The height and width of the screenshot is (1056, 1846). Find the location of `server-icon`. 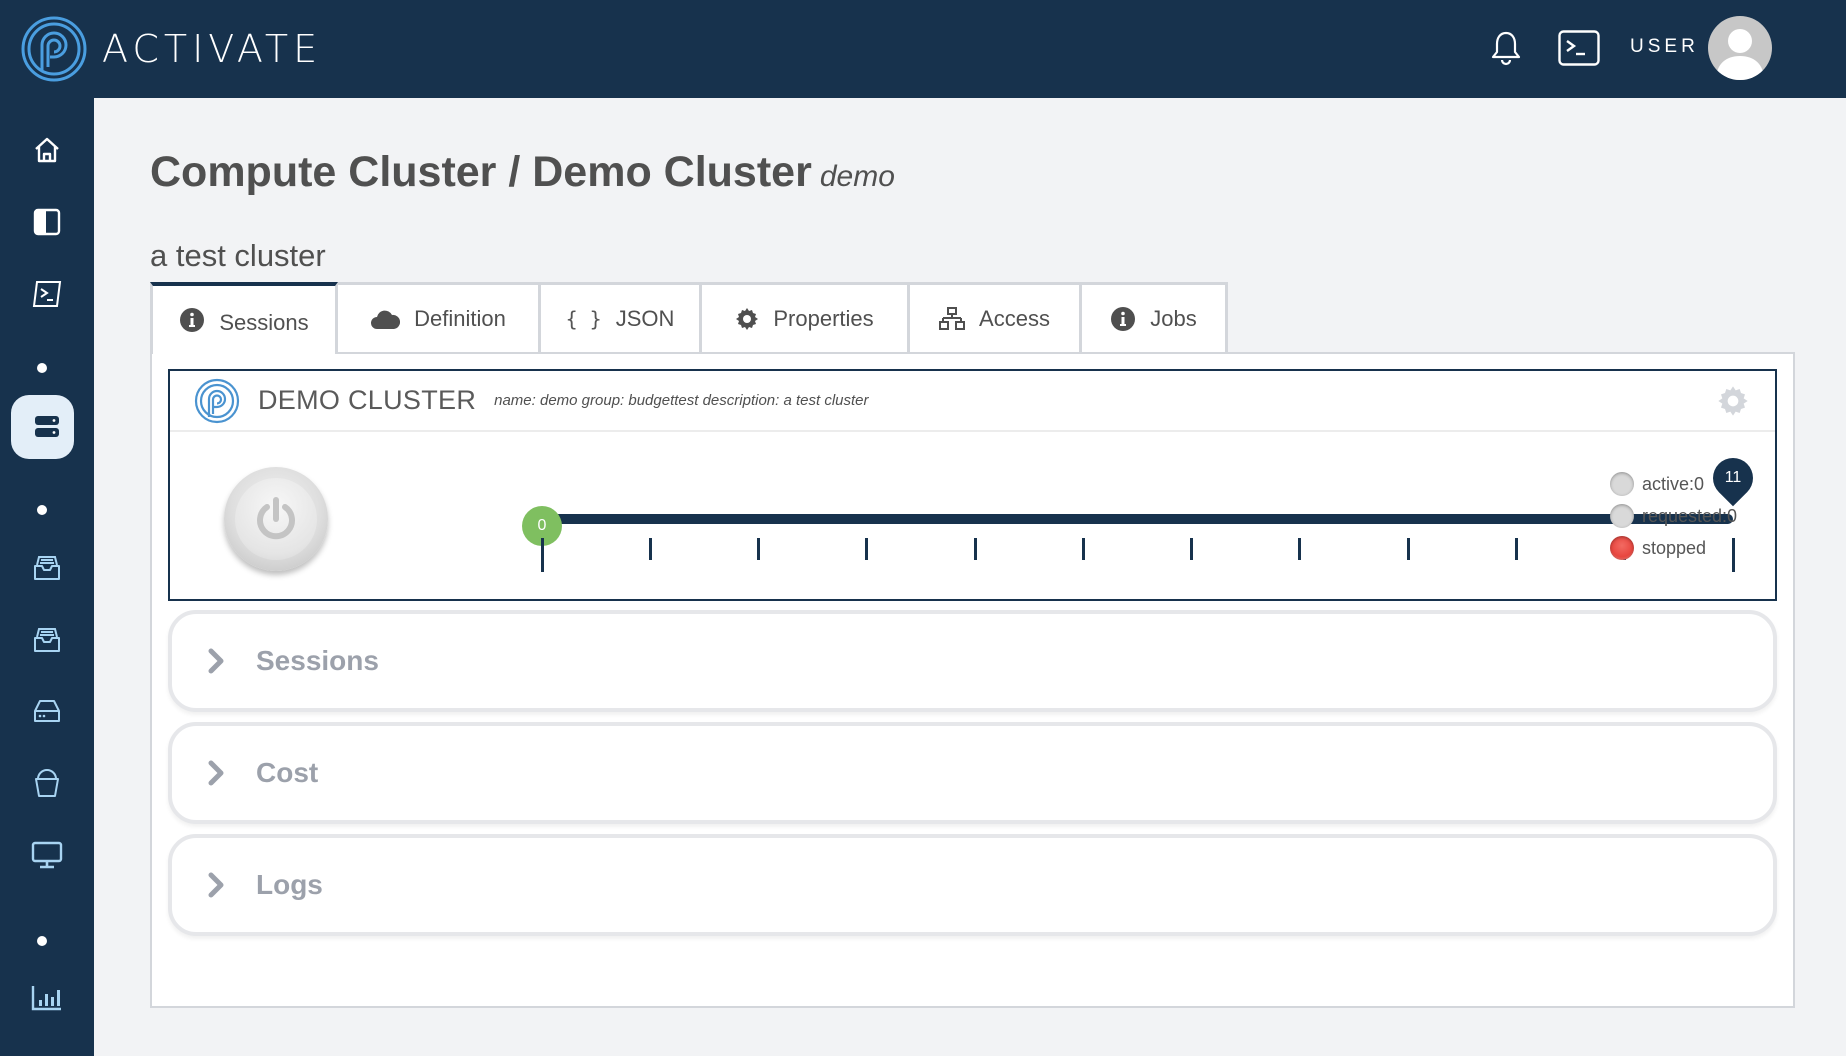

server-icon is located at coordinates (47, 426).